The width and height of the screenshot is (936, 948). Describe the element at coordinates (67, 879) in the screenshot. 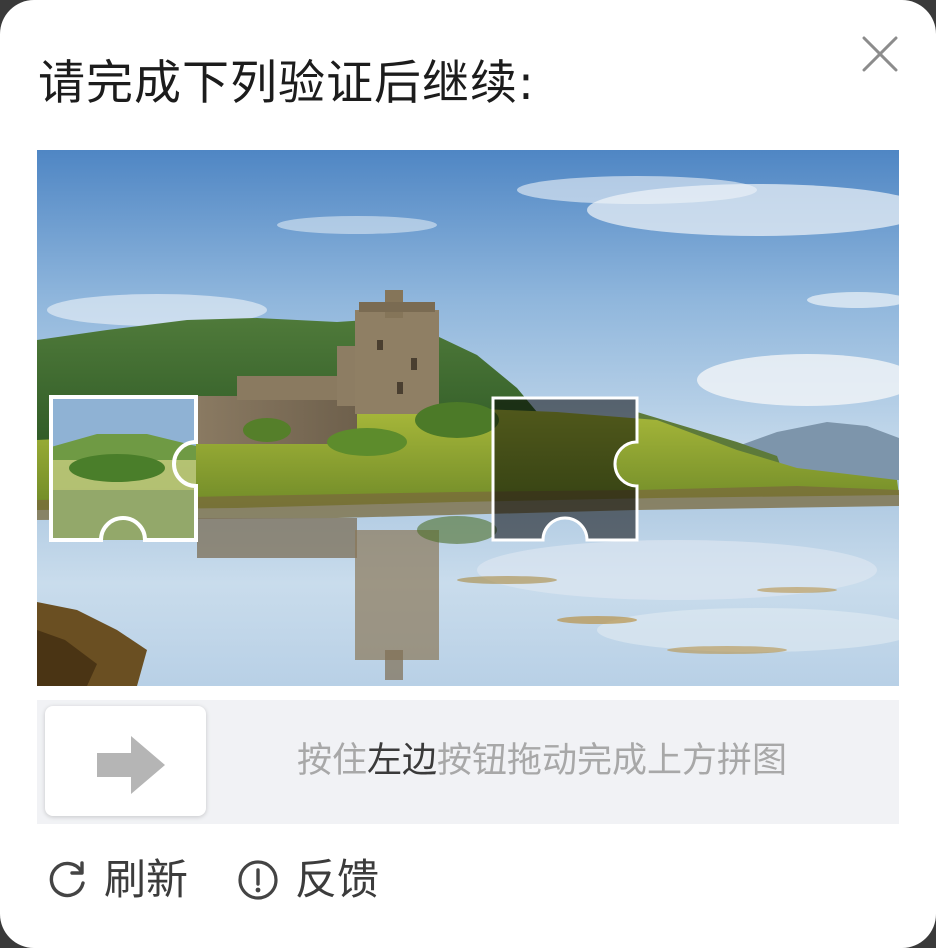

I see `refresh-icon` at that location.